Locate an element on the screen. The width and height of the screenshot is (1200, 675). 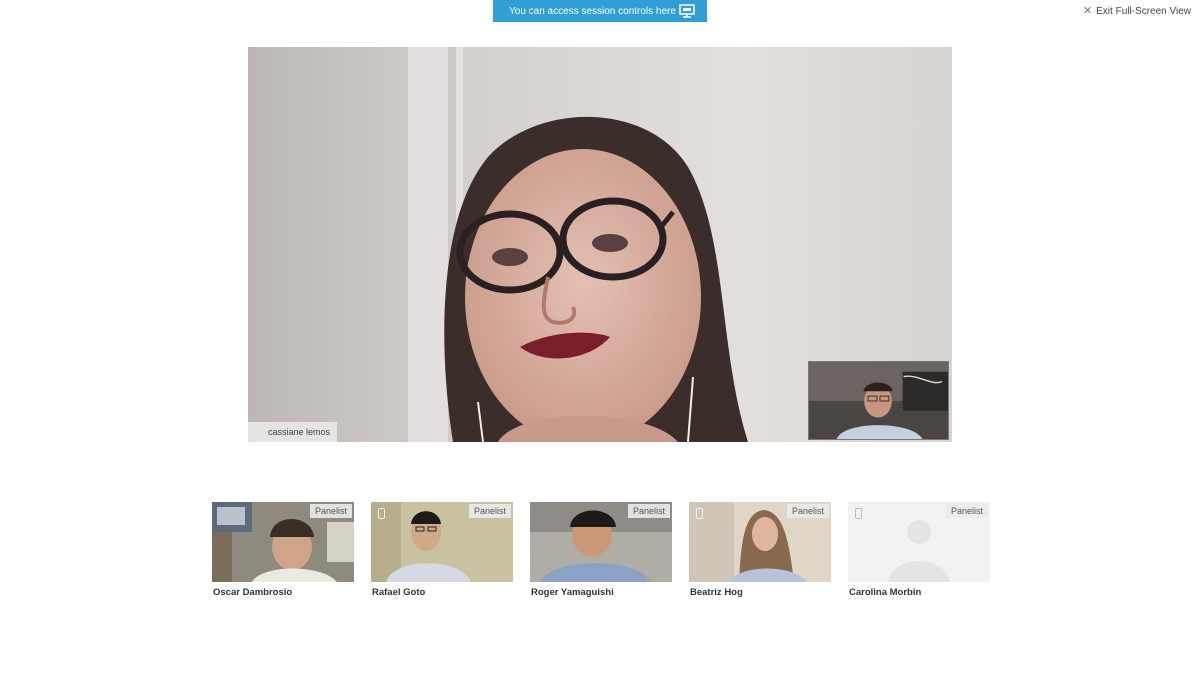
self-view-video is located at coordinates (878, 400).